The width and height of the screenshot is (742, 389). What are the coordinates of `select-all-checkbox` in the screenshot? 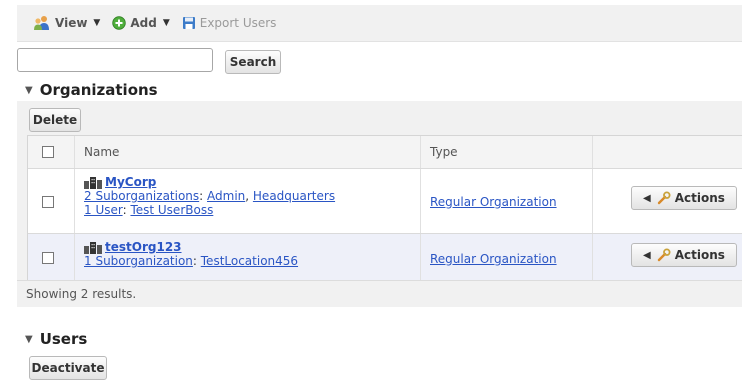 It's located at (48, 152).